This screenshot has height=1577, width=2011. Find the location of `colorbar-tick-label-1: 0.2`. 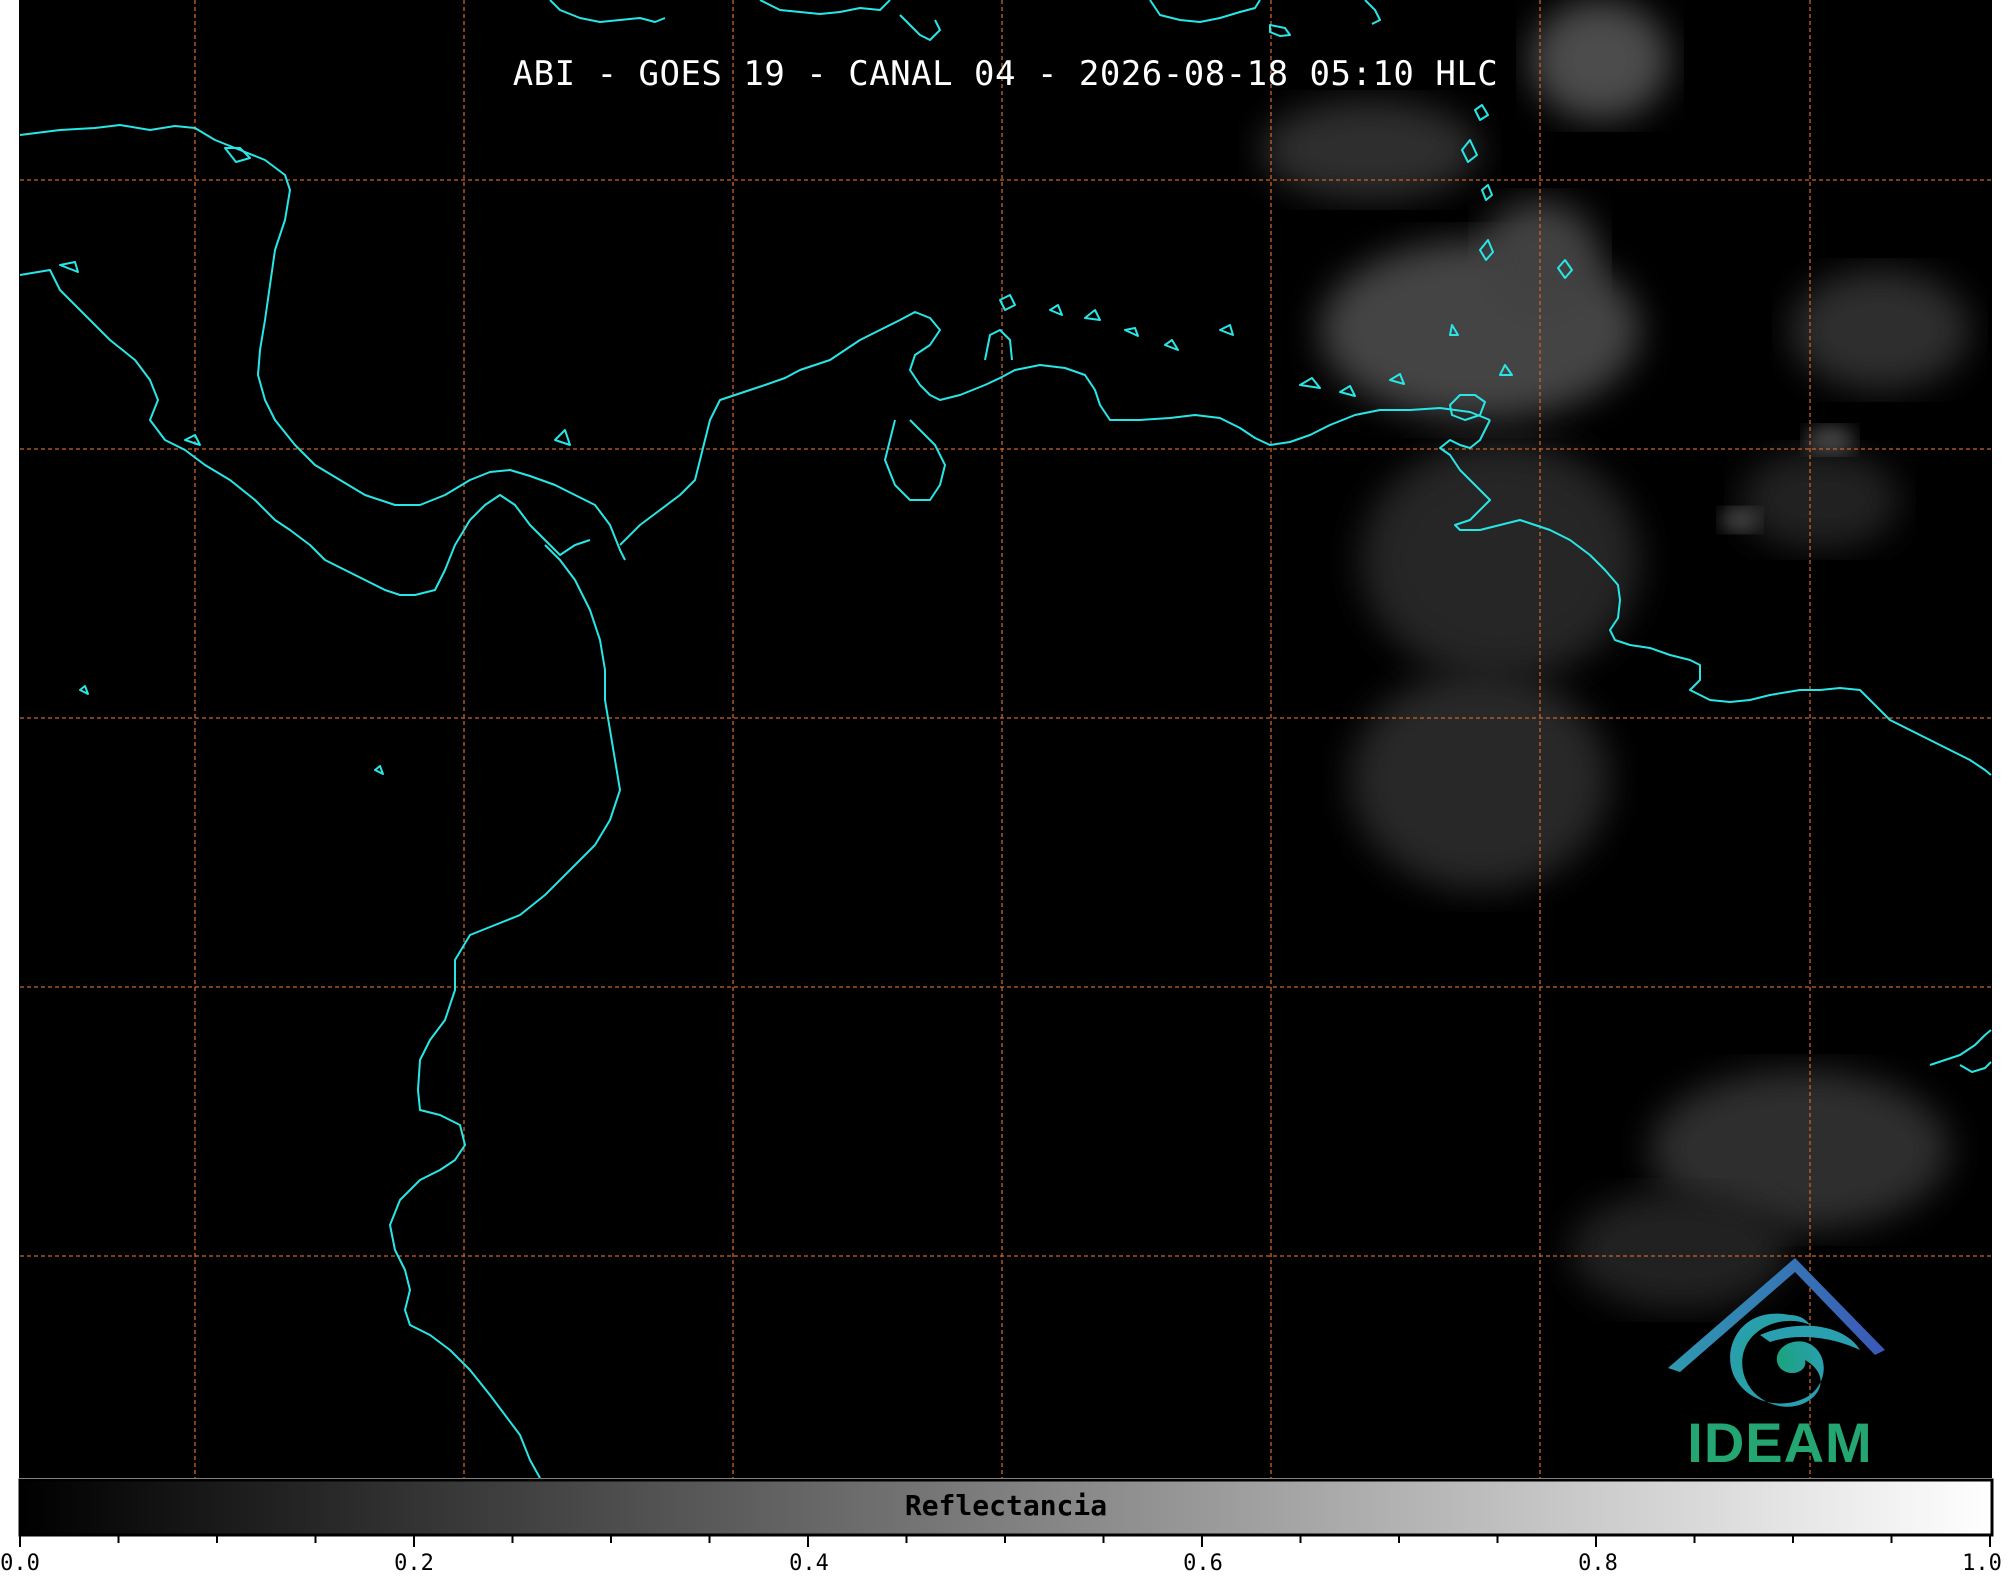

colorbar-tick-label-1: 0.2 is located at coordinates (414, 1563).